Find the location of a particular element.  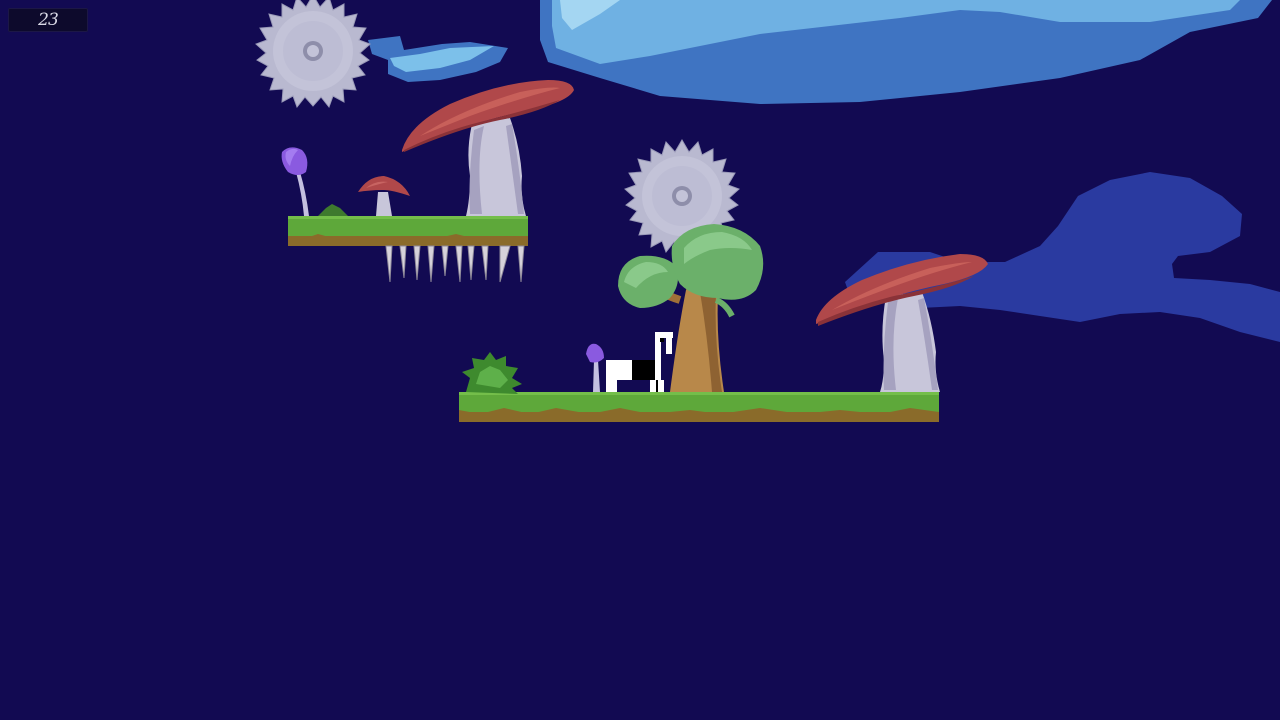

score-counter: 23 is located at coordinates (48, 20).